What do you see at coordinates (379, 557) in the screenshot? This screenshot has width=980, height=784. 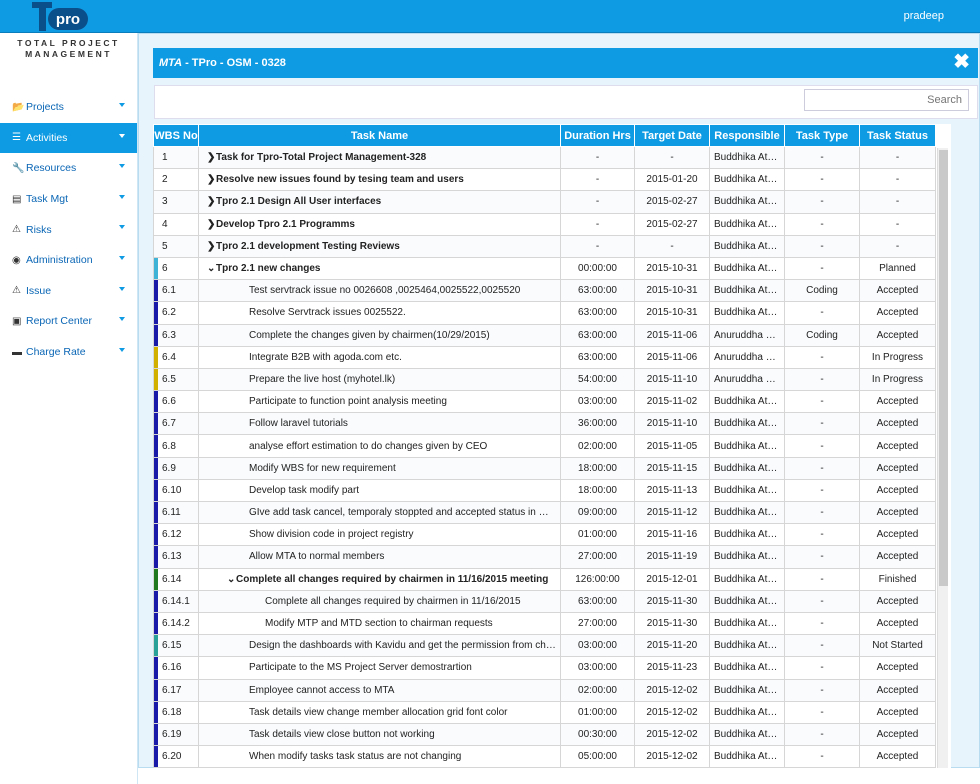 I see `task-name-cell: Allow MTA to normal members` at bounding box center [379, 557].